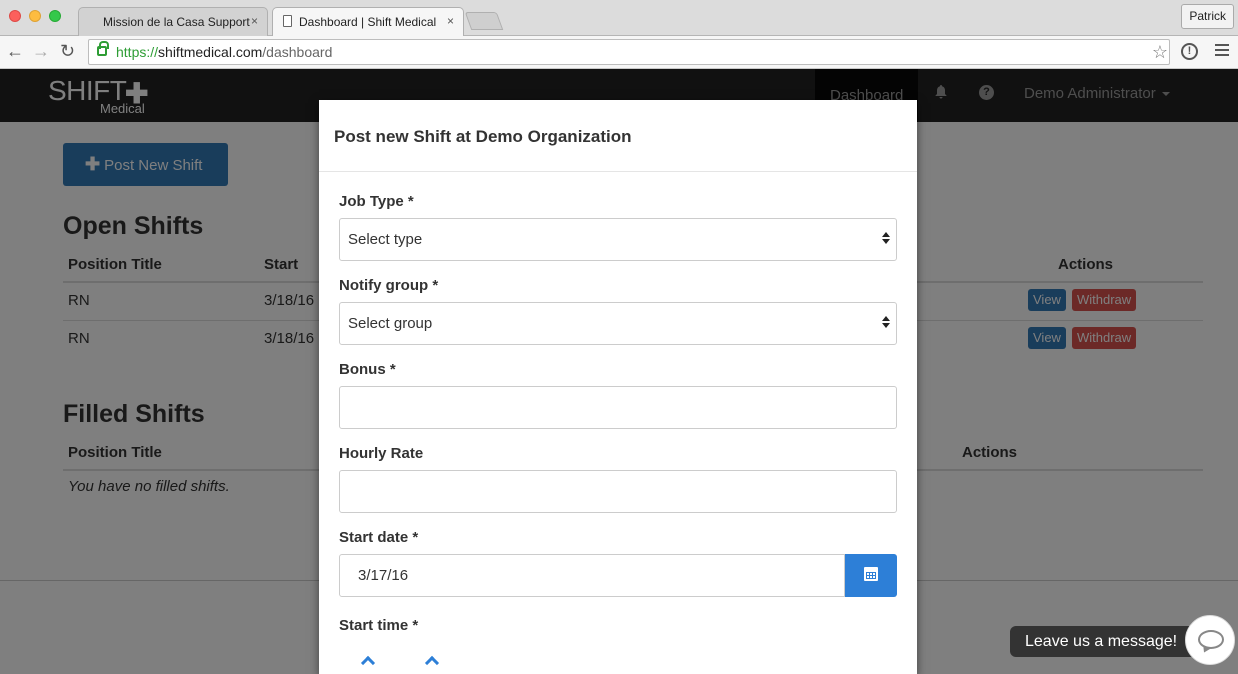  What do you see at coordinates (618, 323) in the screenshot?
I see `notify-group-select: Select group` at bounding box center [618, 323].